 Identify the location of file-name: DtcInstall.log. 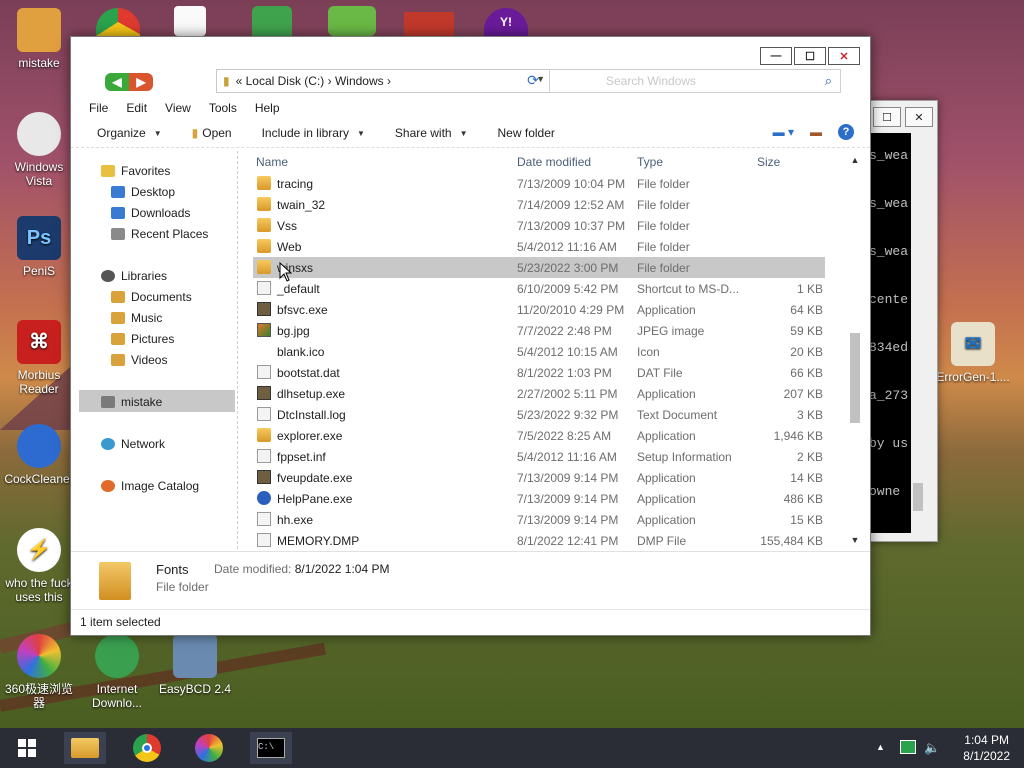
(311, 415).